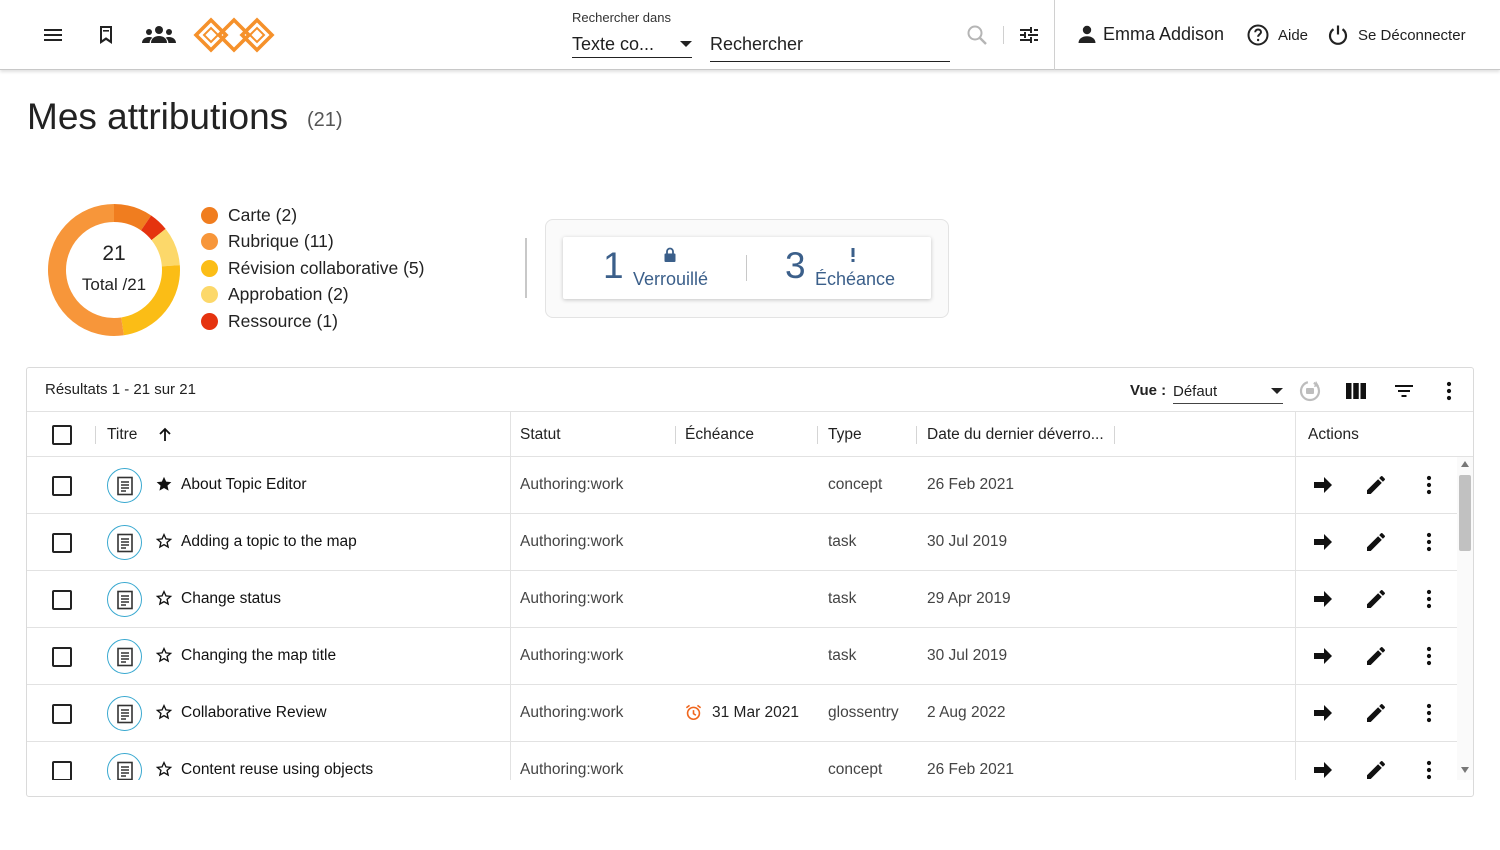 The image size is (1500, 850). Describe the element at coordinates (1356, 391) in the screenshot. I see `columns-icon` at that location.